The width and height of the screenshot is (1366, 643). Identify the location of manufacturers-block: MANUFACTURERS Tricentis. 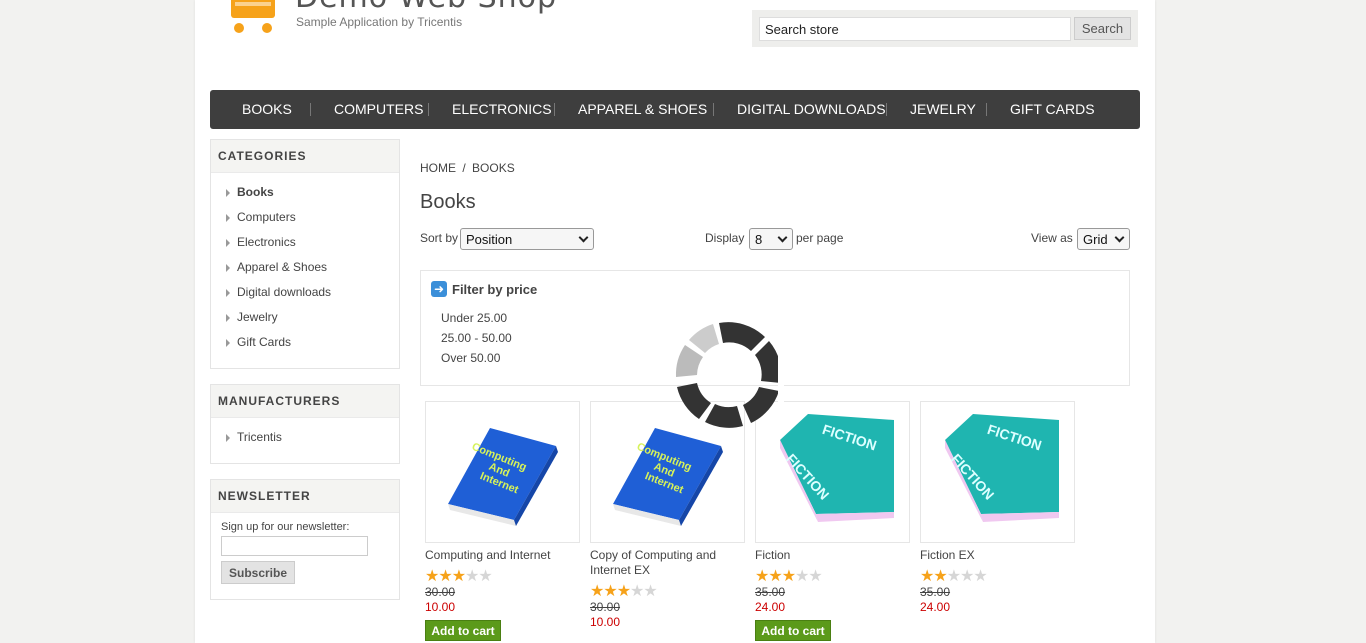
(305, 424).